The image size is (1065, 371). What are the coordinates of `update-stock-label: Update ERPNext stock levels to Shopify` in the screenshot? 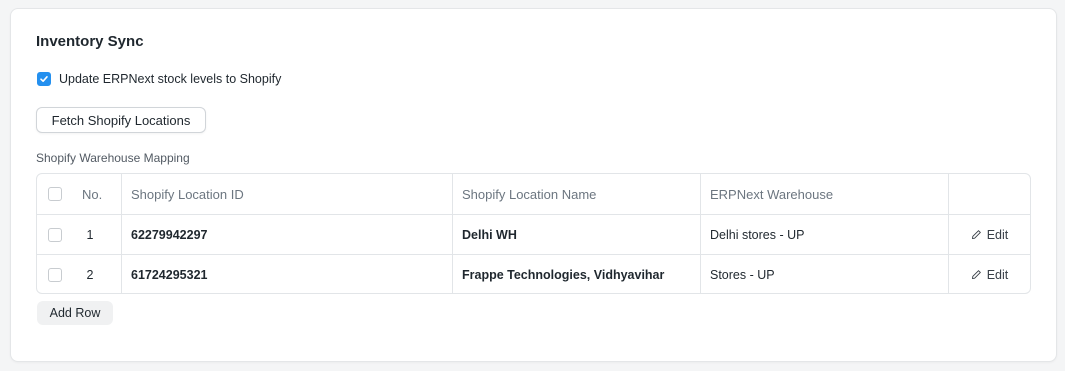 It's located at (170, 79).